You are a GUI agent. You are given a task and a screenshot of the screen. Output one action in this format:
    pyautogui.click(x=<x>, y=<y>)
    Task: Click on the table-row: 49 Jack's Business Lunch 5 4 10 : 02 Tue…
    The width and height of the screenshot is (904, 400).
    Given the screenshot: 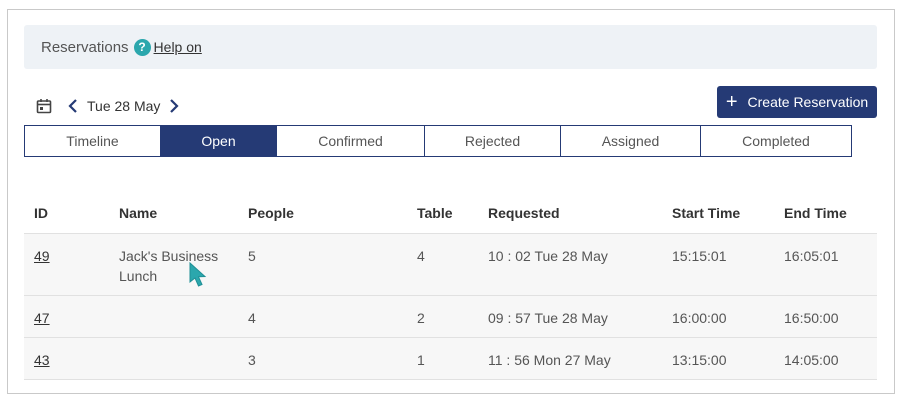 What is the action you would take?
    pyautogui.click(x=450, y=264)
    